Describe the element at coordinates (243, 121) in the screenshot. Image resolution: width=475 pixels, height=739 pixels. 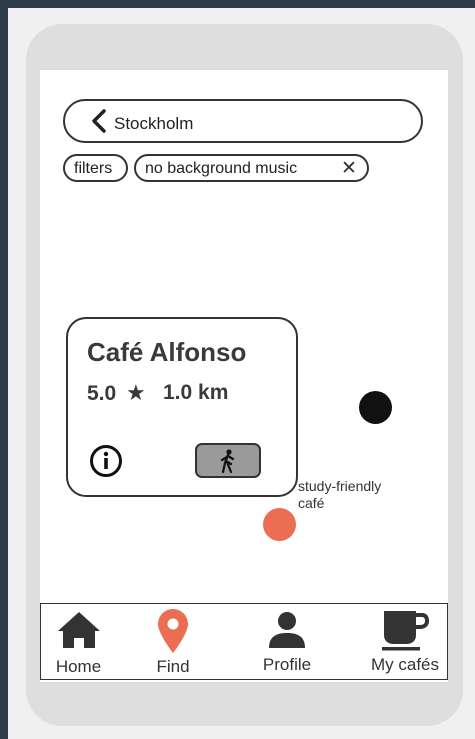
I see `location-search-bar: Stockholm` at that location.